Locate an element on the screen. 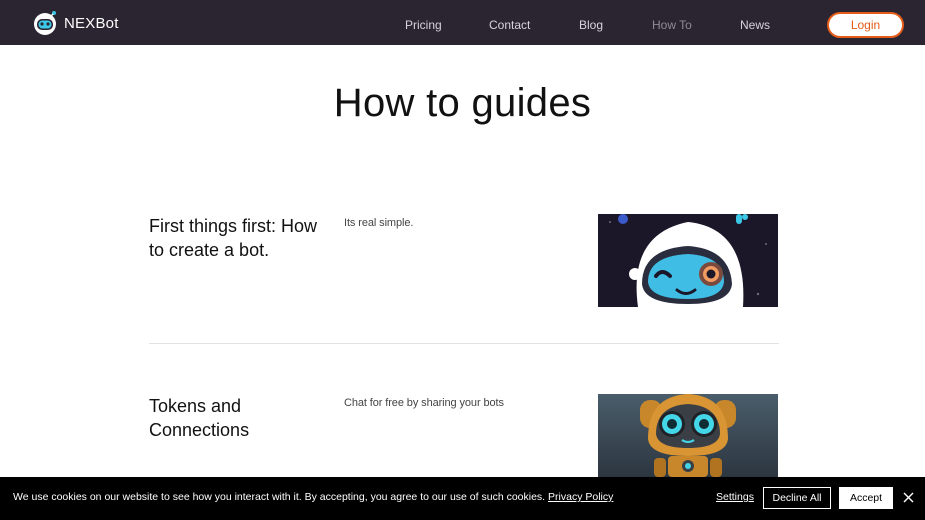 This screenshot has width=925, height=520. page-title: How to guides is located at coordinates (462, 103).